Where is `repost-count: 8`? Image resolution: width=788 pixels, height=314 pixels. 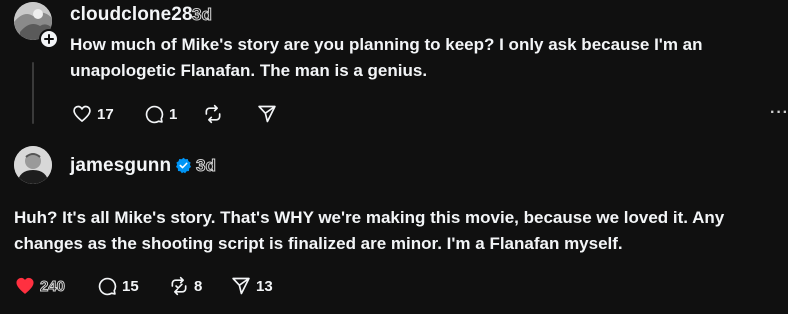 repost-count: 8 is located at coordinates (198, 286).